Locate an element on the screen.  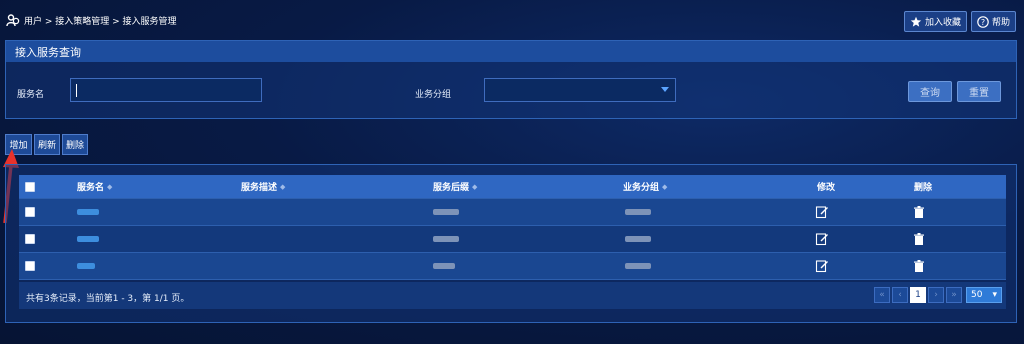
page-size-select: 50 ▾ is located at coordinates (984, 295).